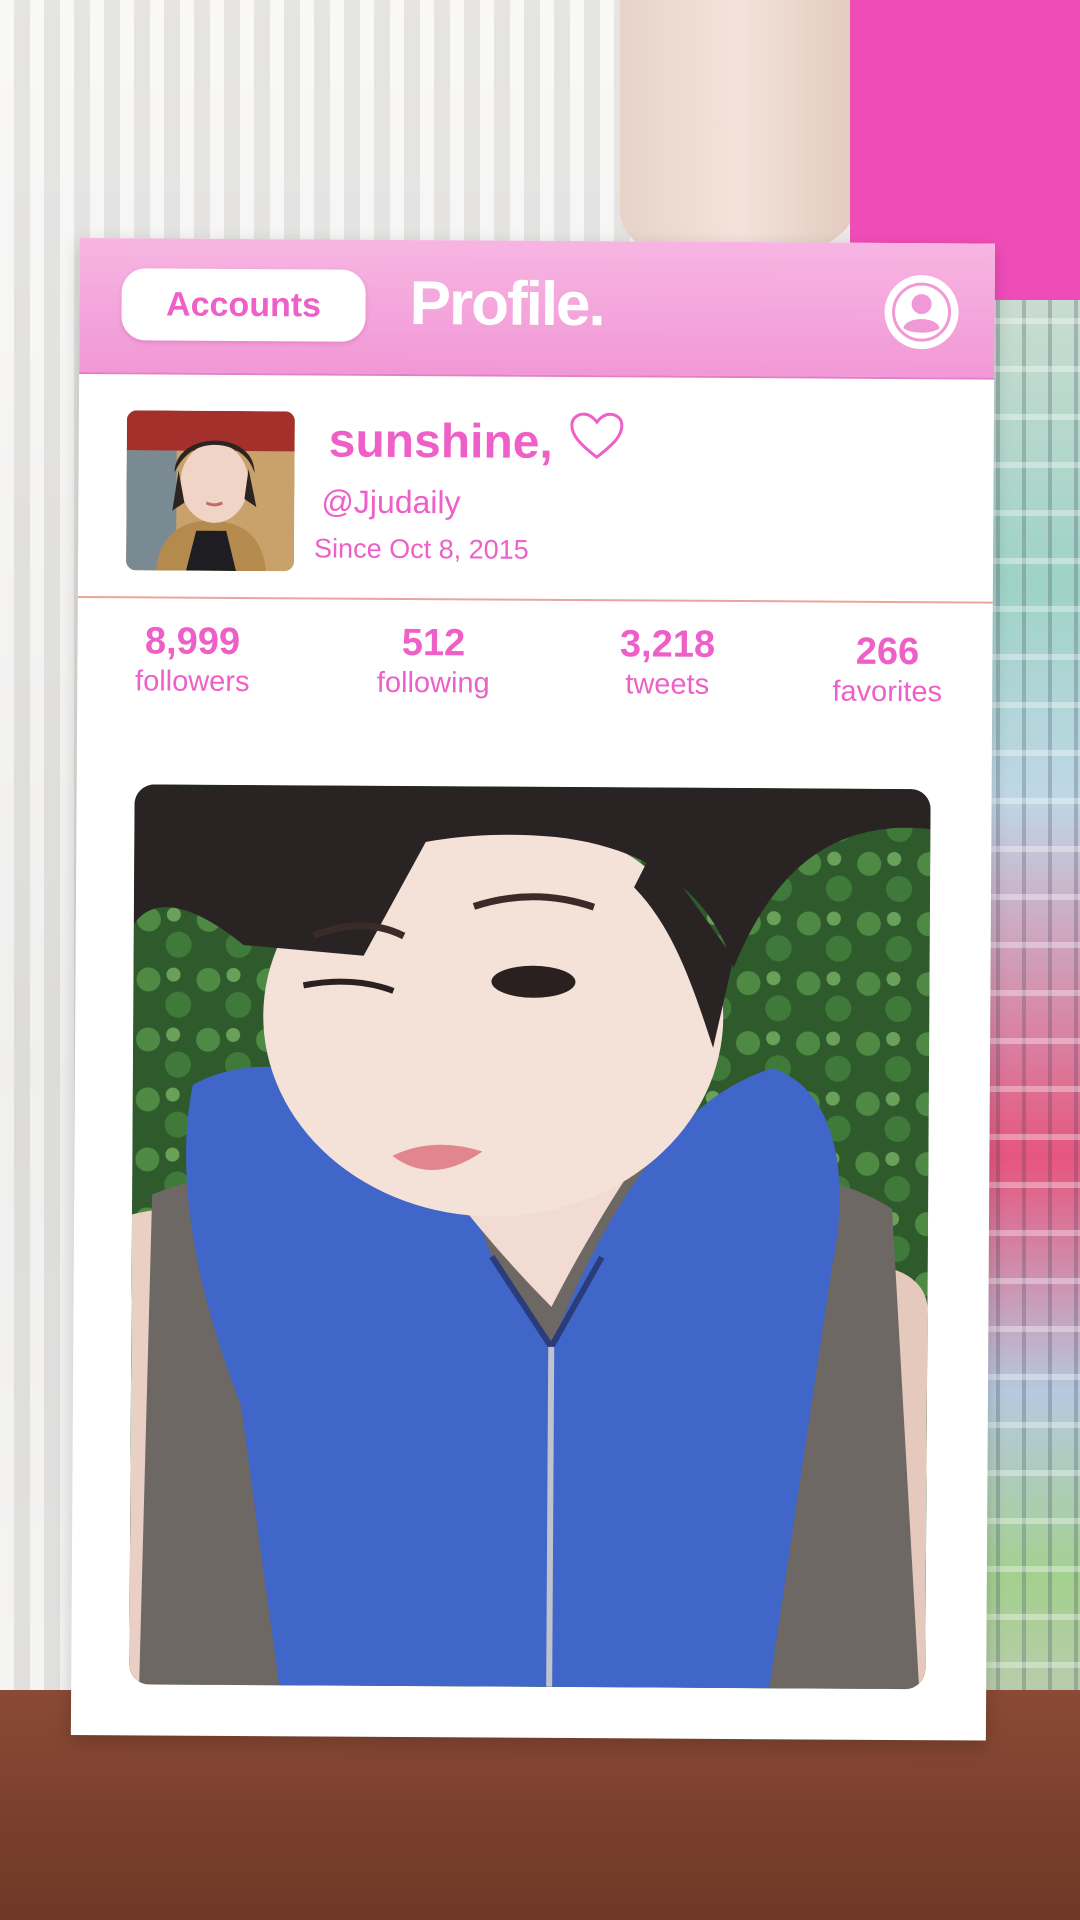  I want to click on stat-label: tweets, so click(667, 684).